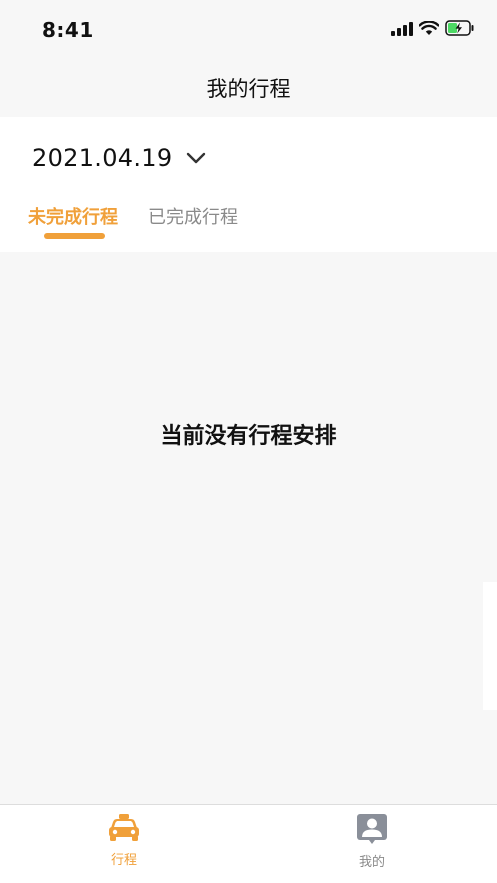 This screenshot has width=497, height=883. I want to click on page-title: 我的行程, so click(248, 89).